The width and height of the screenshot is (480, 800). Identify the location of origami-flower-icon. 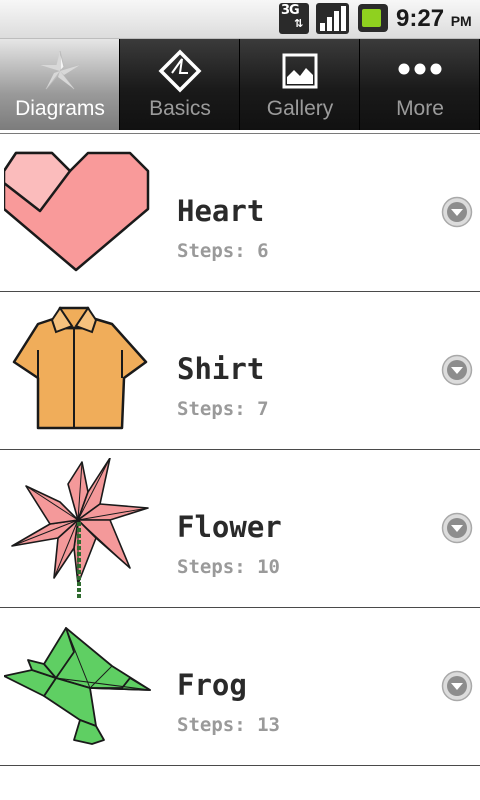
(80, 529).